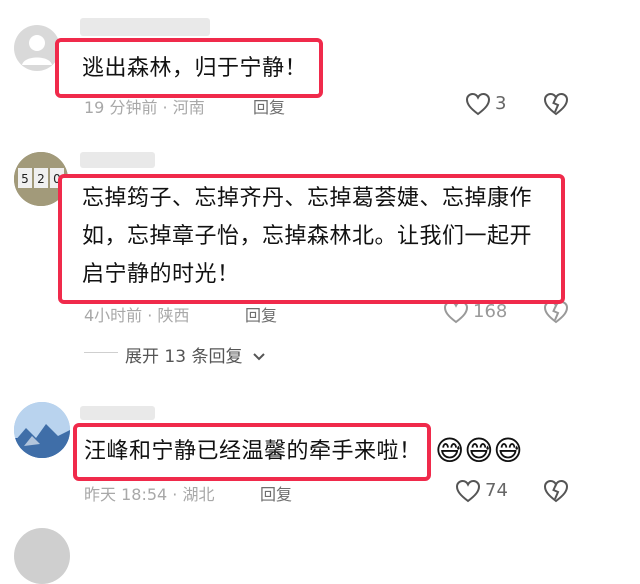 This screenshot has height=584, width=640. Describe the element at coordinates (545, 19) in the screenshot. I see `watermark: 搜狐号@在八月的时光` at that location.